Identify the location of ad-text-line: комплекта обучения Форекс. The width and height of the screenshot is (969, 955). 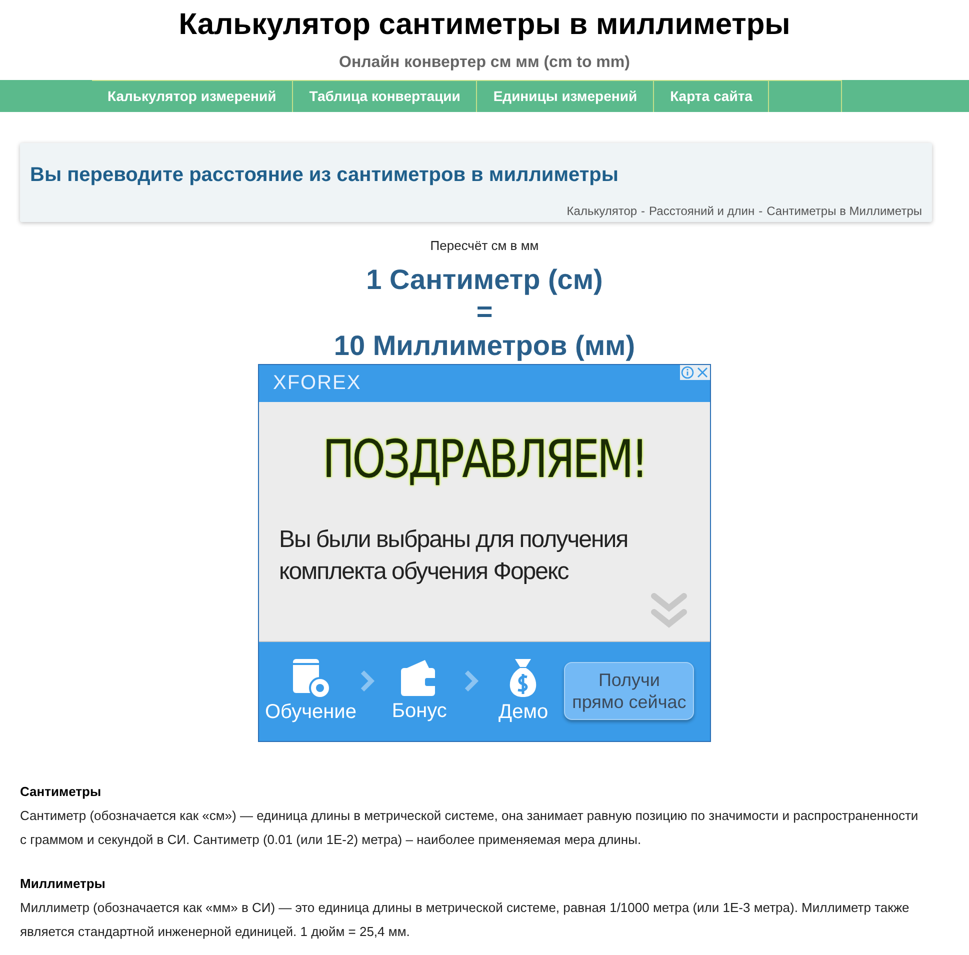
(424, 571).